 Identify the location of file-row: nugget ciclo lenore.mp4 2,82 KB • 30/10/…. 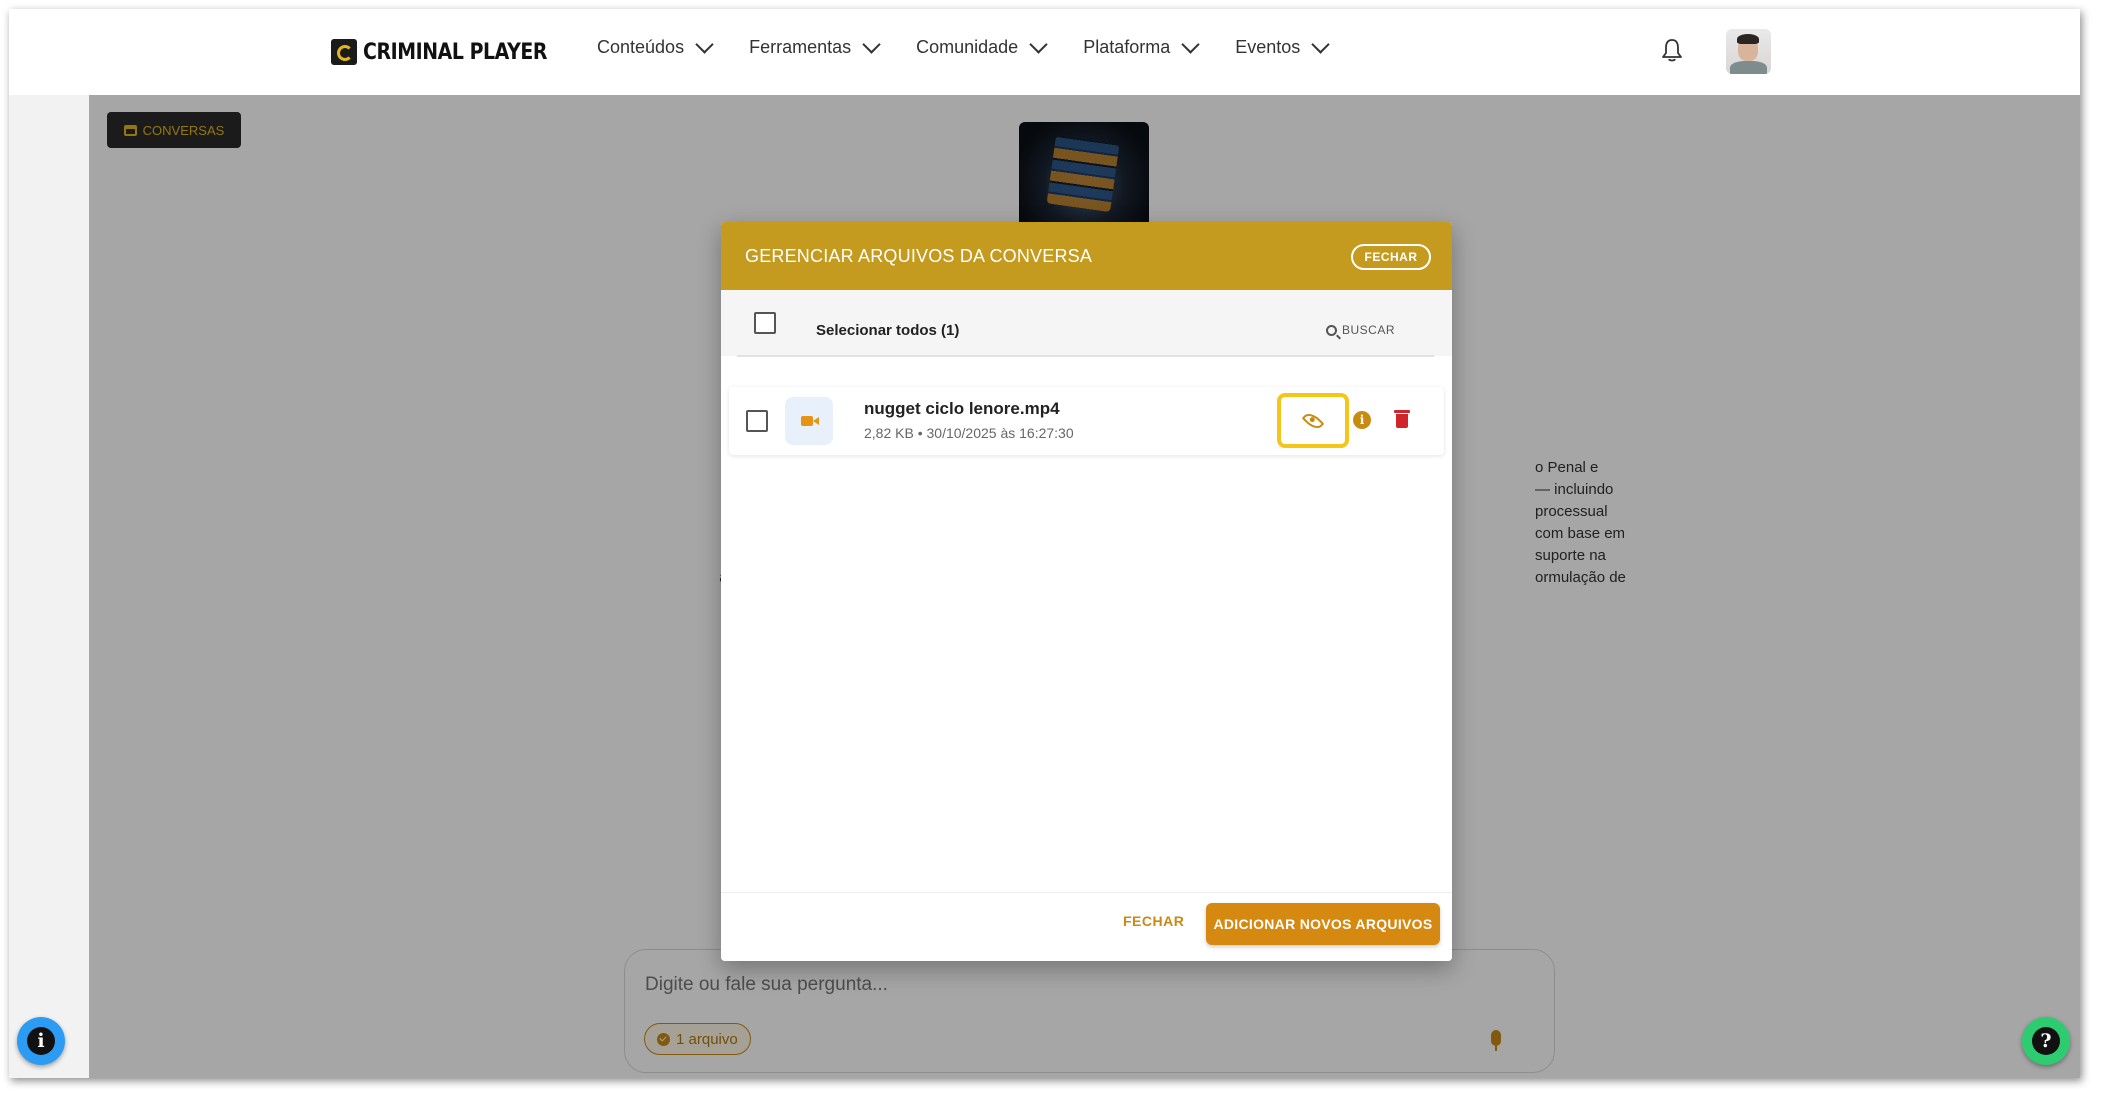
(1086, 421).